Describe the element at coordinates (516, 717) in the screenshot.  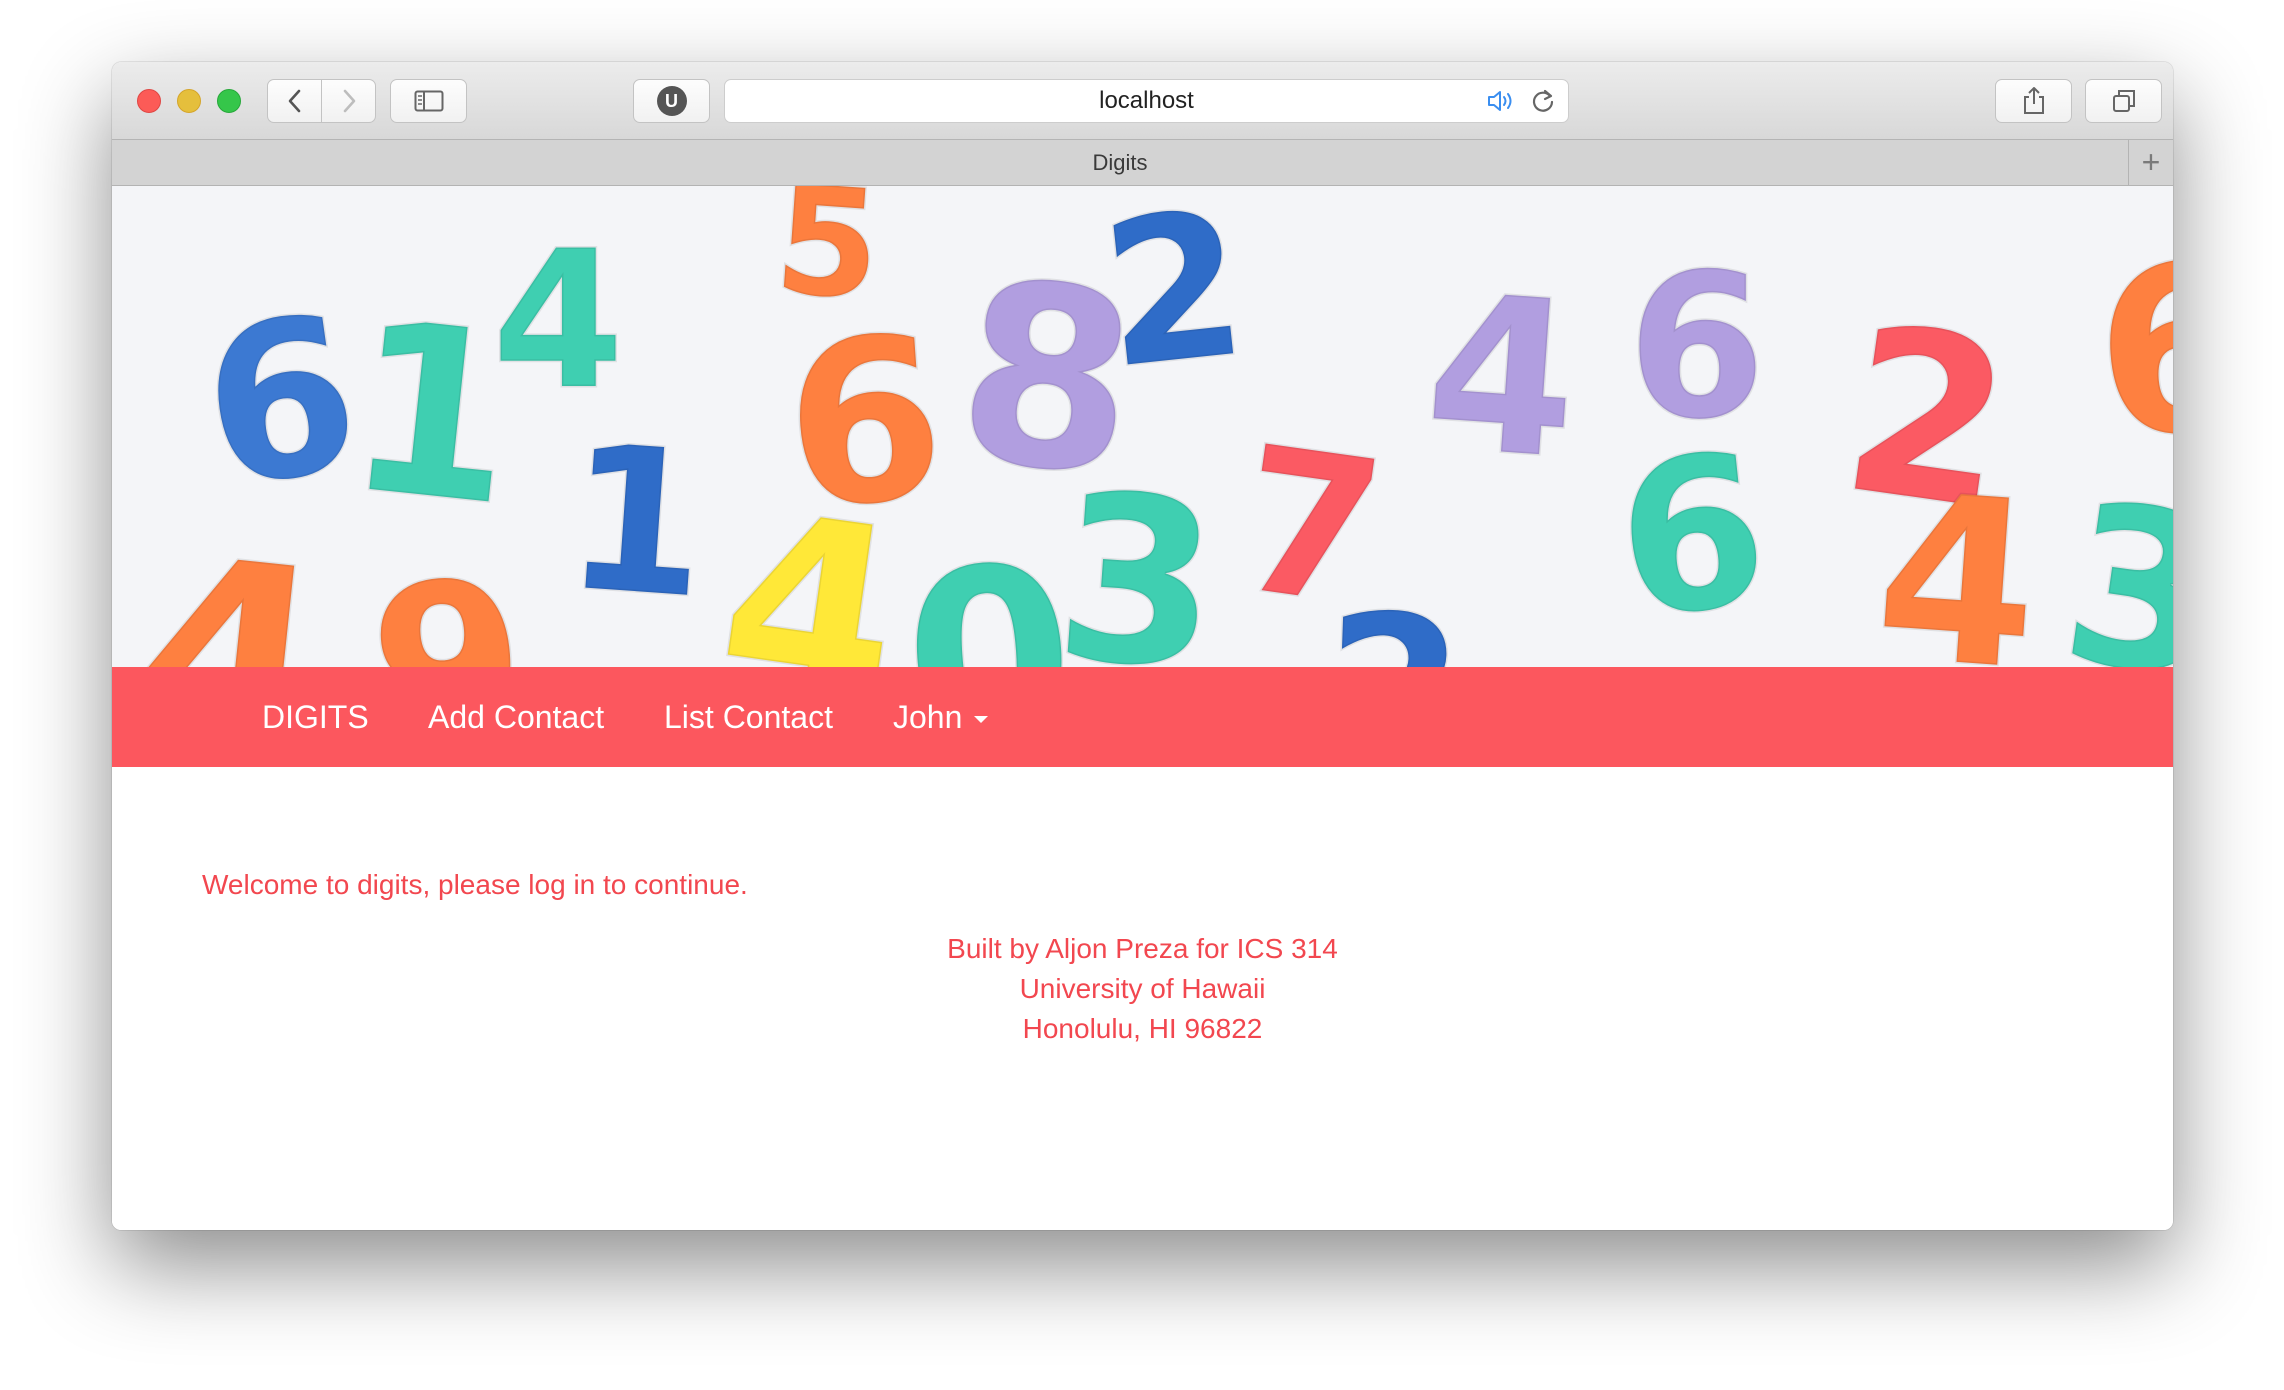
I see `nav-add-contact: Add Contact` at that location.